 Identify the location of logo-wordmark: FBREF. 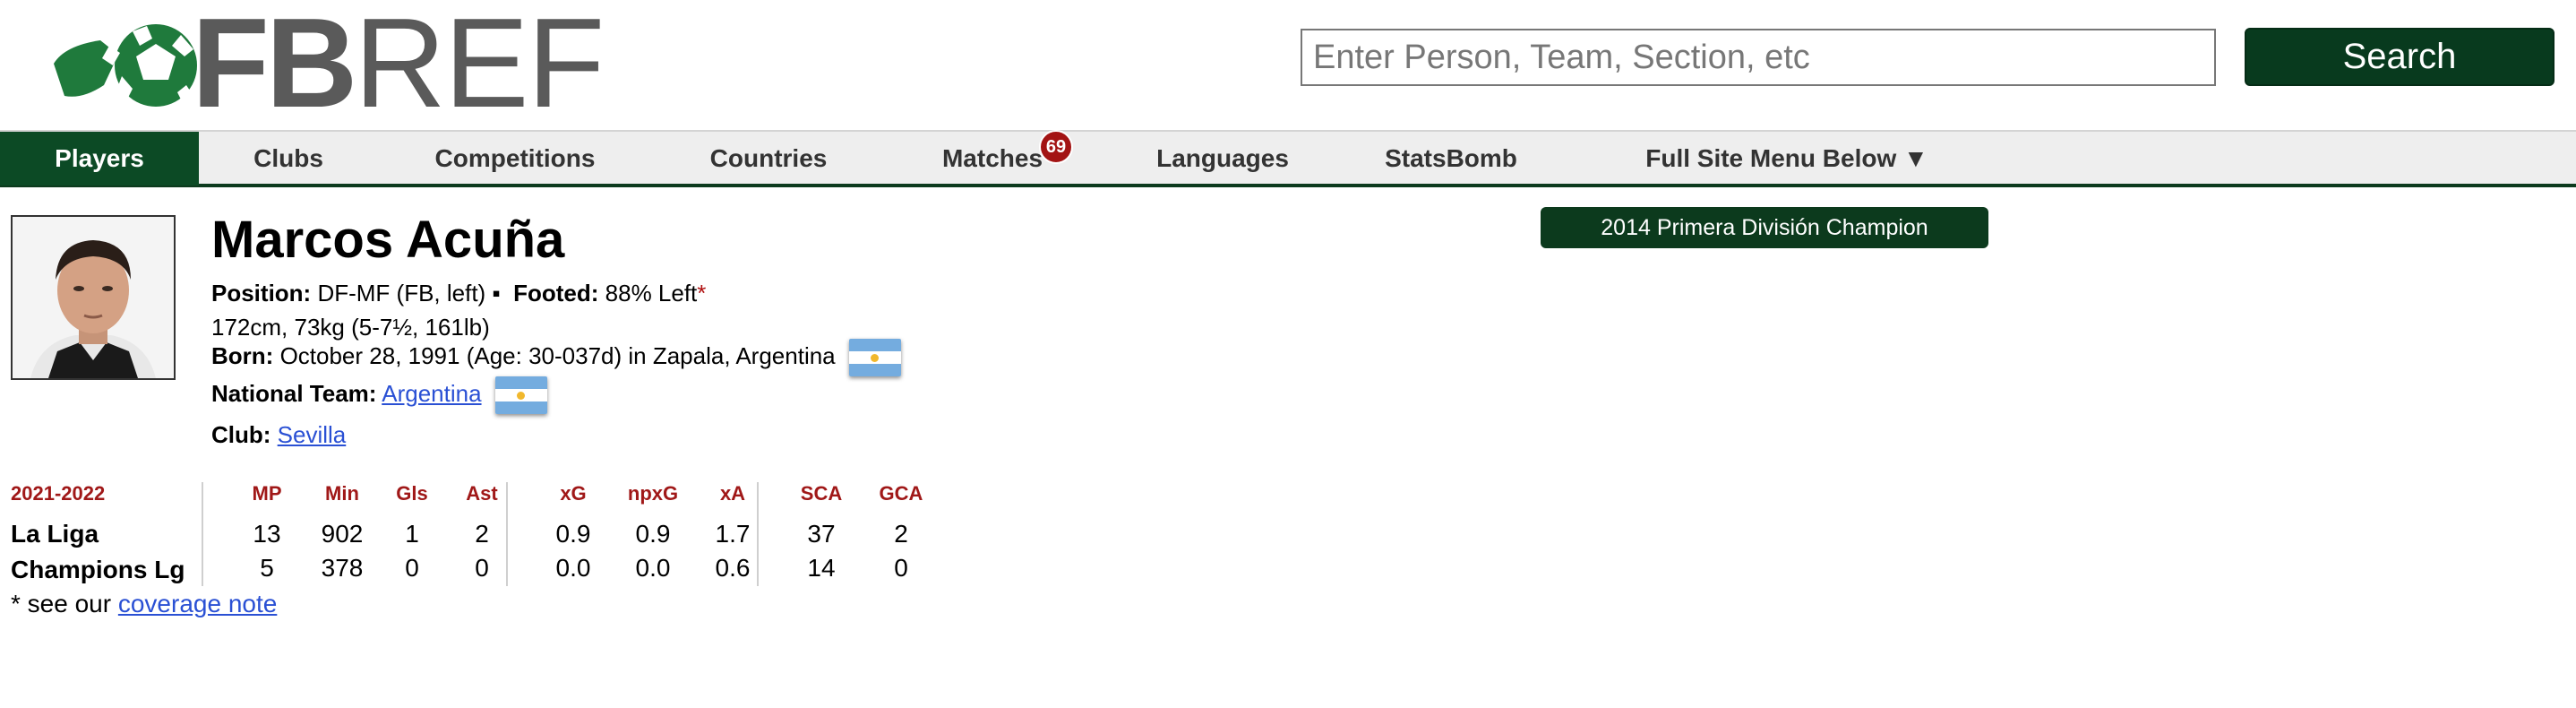
(398, 67).